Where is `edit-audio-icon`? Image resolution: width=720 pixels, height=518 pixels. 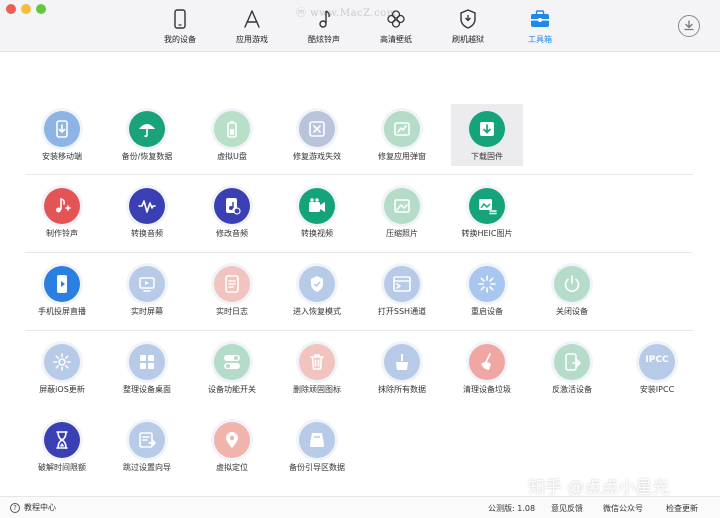 edit-audio-icon is located at coordinates (233, 206).